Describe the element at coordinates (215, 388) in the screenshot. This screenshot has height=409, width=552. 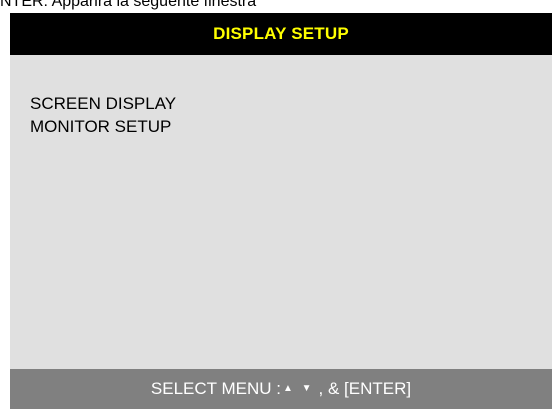
I see `footer-prefix: SELECT MENU :` at that location.